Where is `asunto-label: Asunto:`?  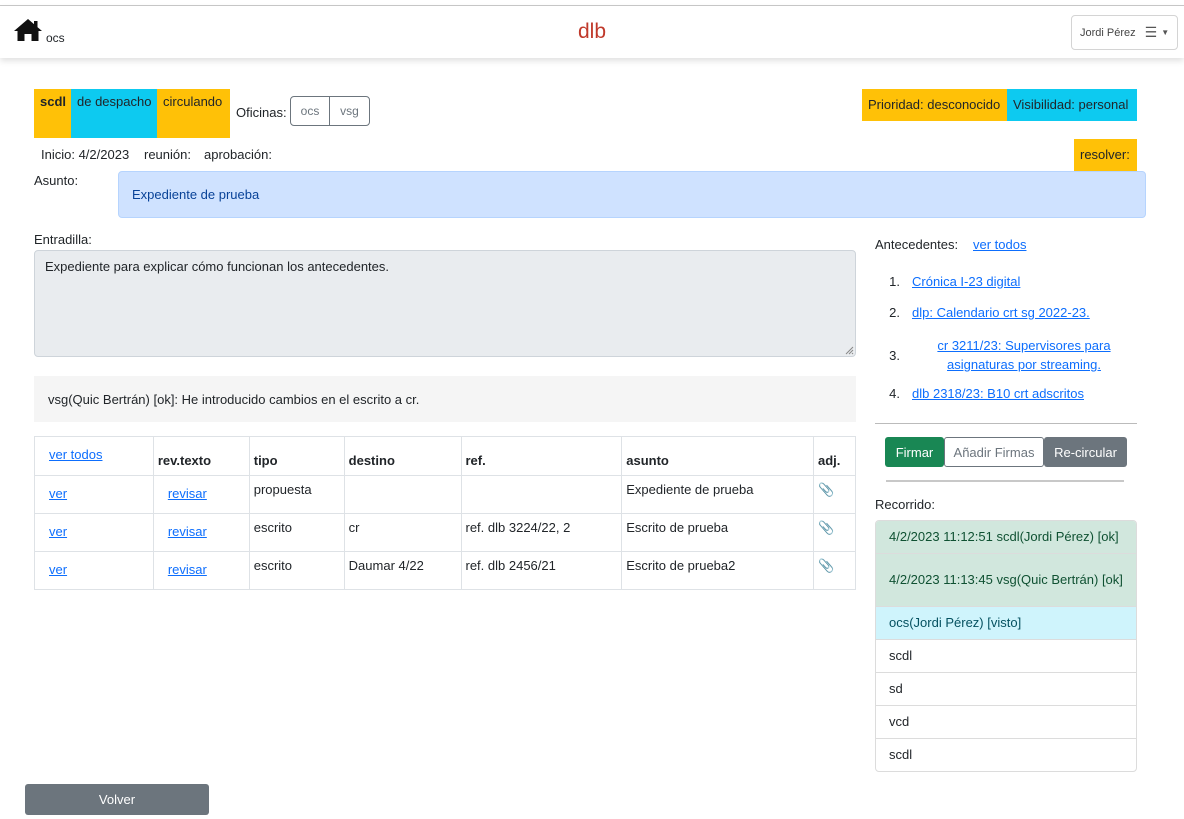
asunto-label: Asunto: is located at coordinates (56, 180).